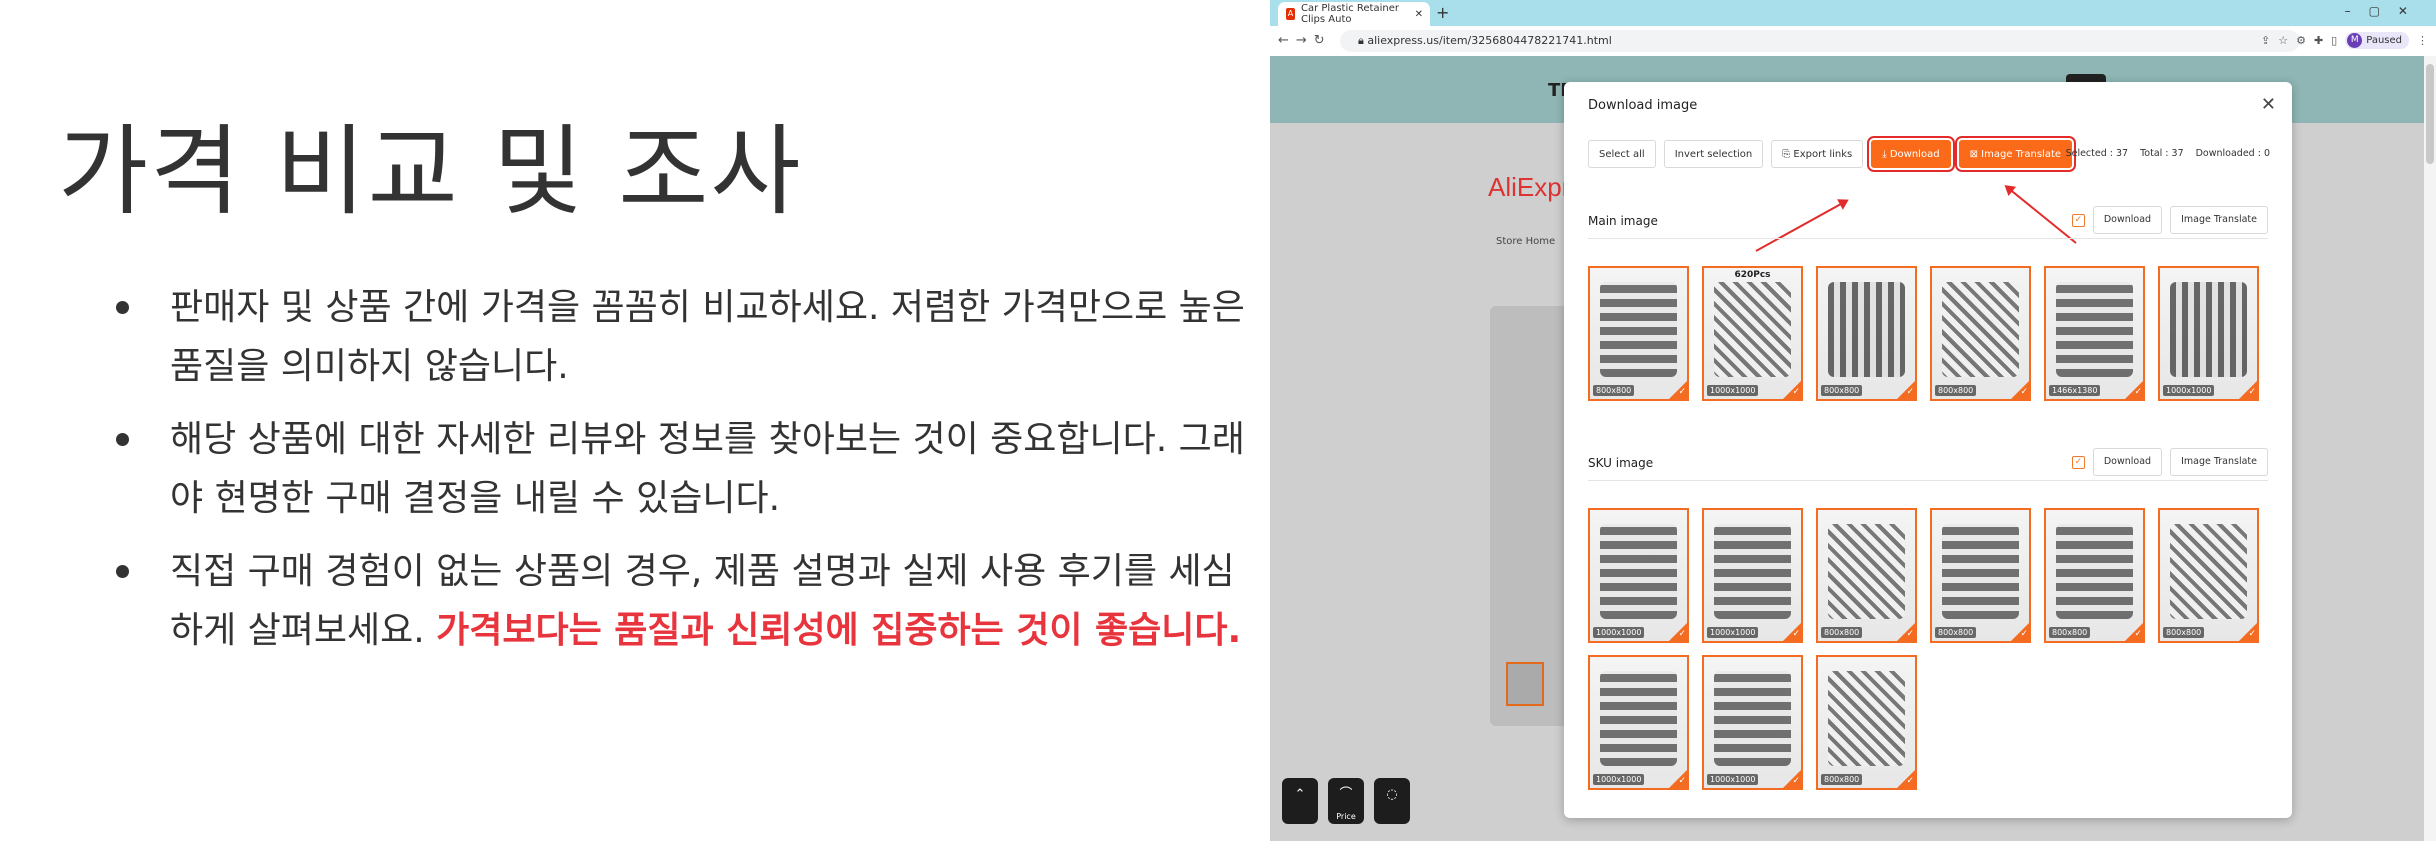 The image size is (2436, 841). Describe the element at coordinates (2334, 40) in the screenshot. I see `sidebar-icon: ▯` at that location.